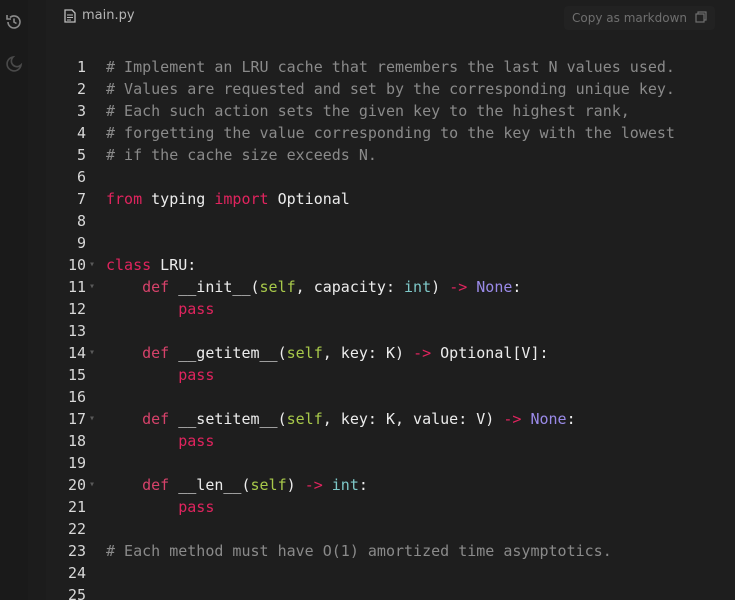 The height and width of the screenshot is (600, 735). Describe the element at coordinates (350, 287) in the screenshot. I see `code-token: , capacity:` at that location.